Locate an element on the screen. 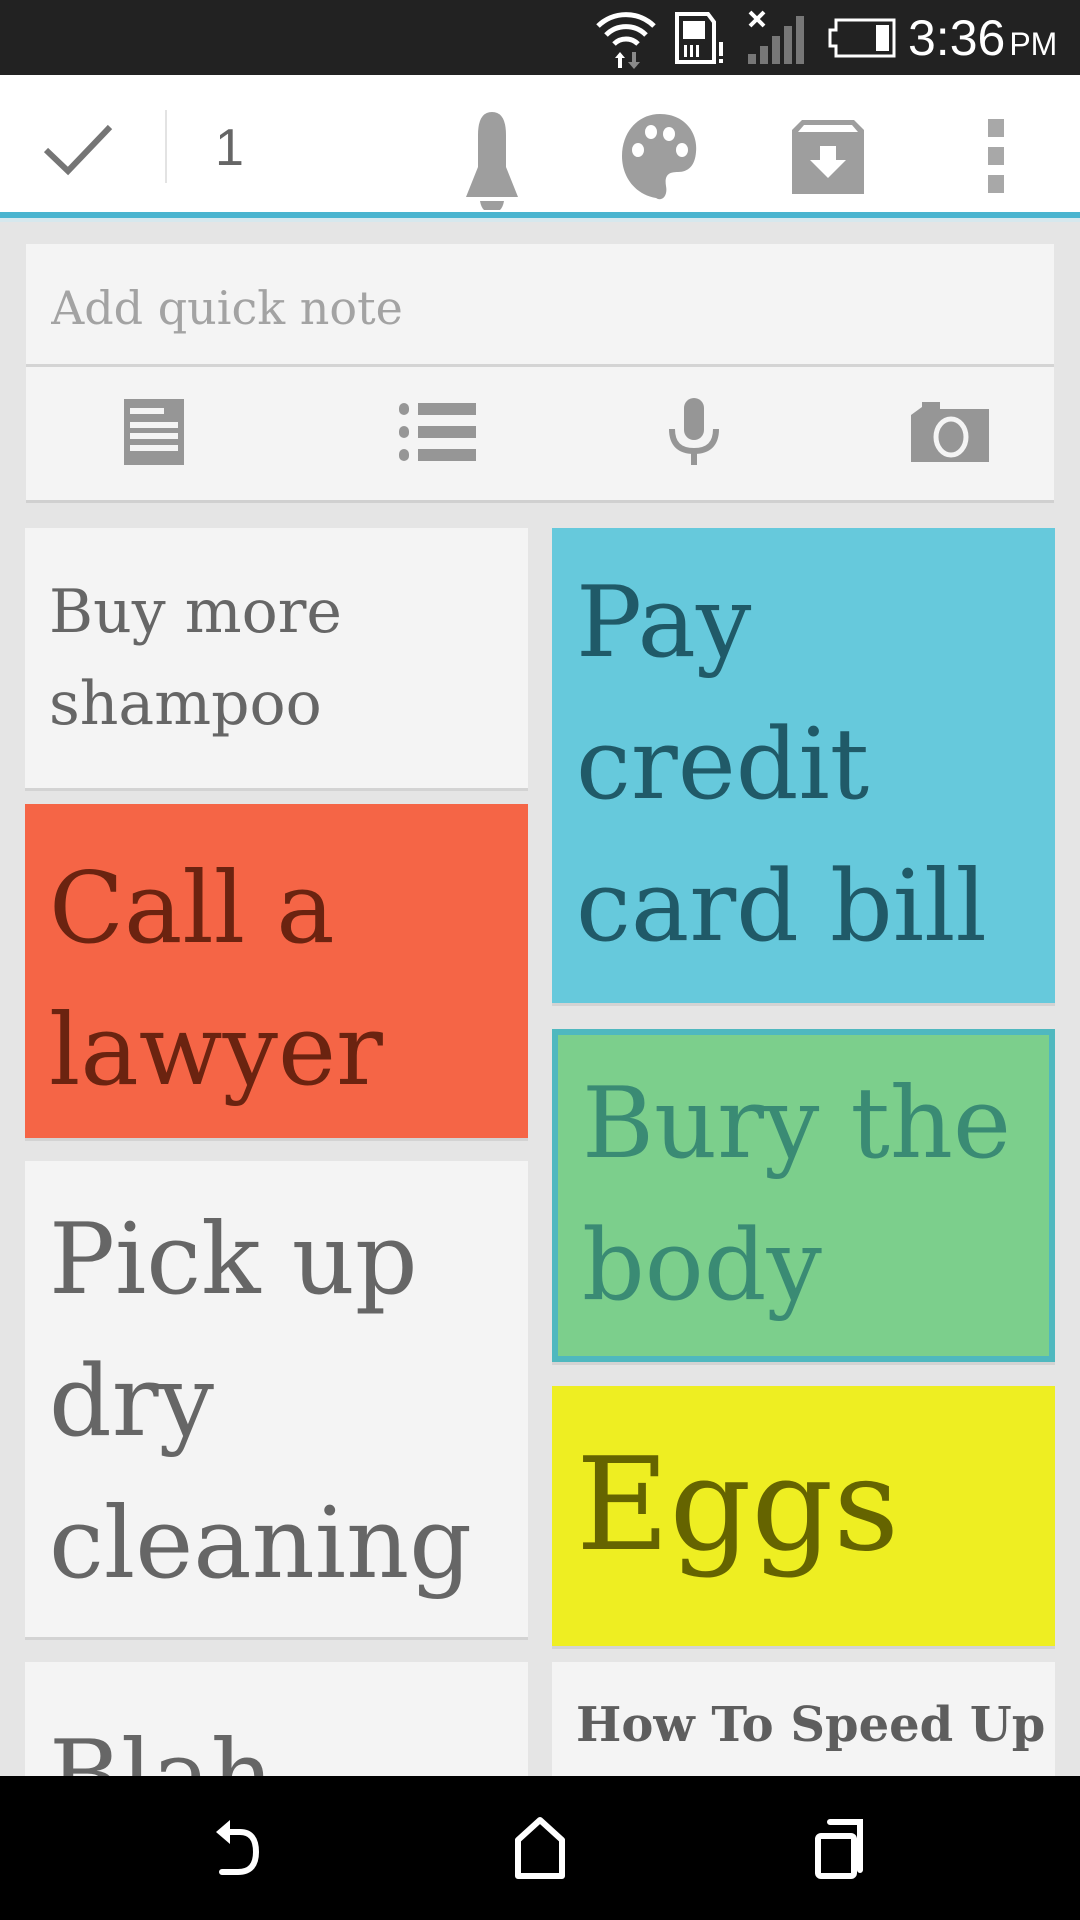 The image size is (1080, 1920). done-button is located at coordinates (78, 147).